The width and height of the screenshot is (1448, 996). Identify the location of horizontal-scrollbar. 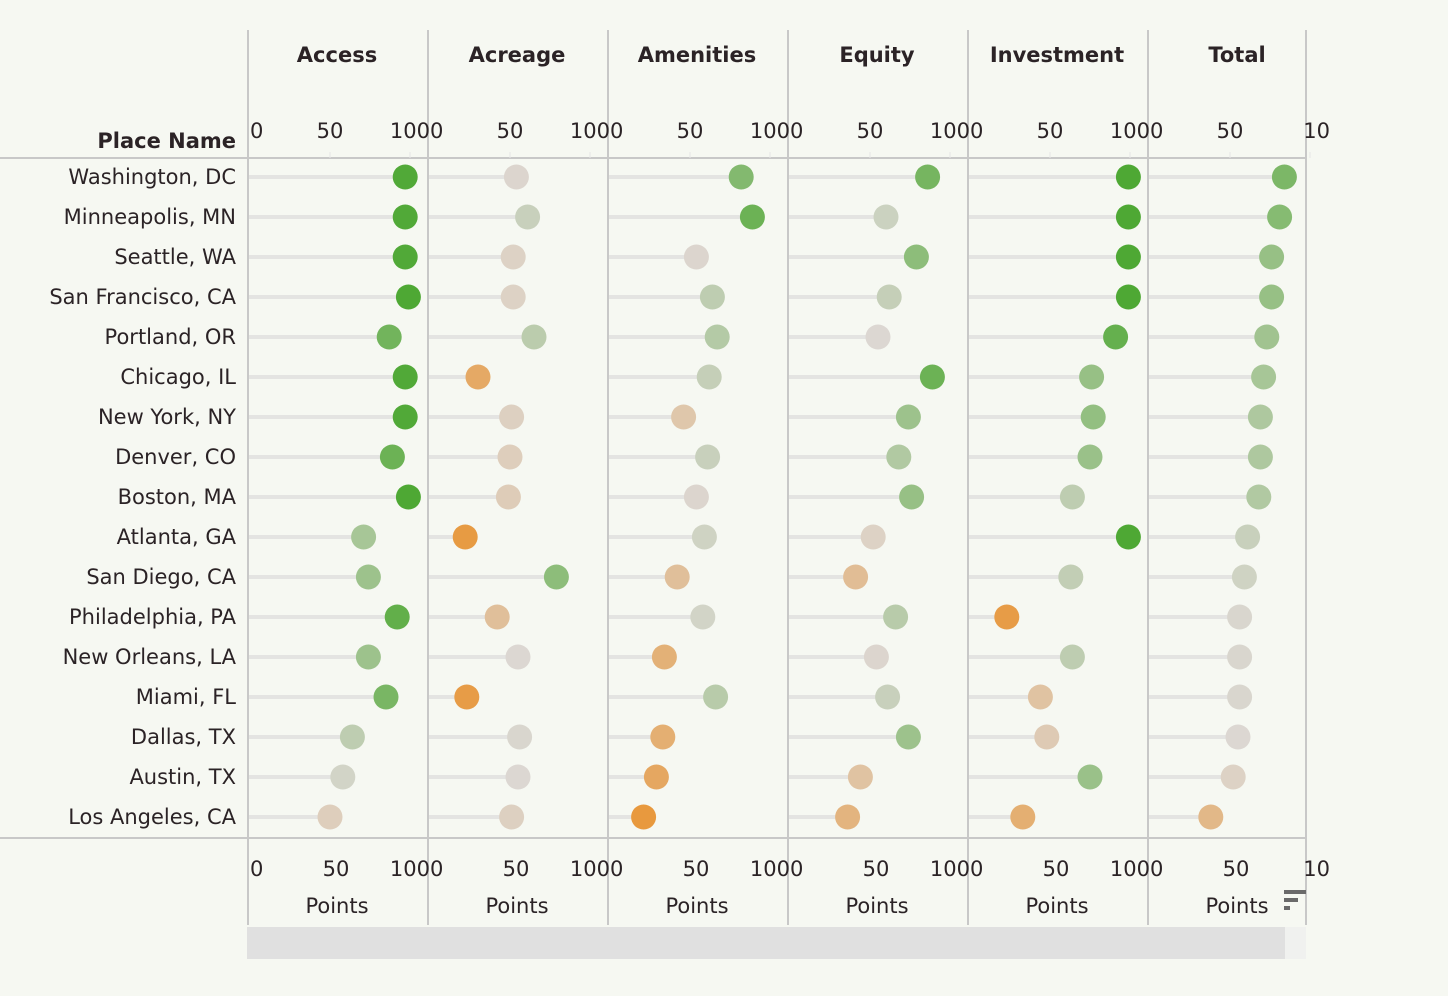
(766, 943).